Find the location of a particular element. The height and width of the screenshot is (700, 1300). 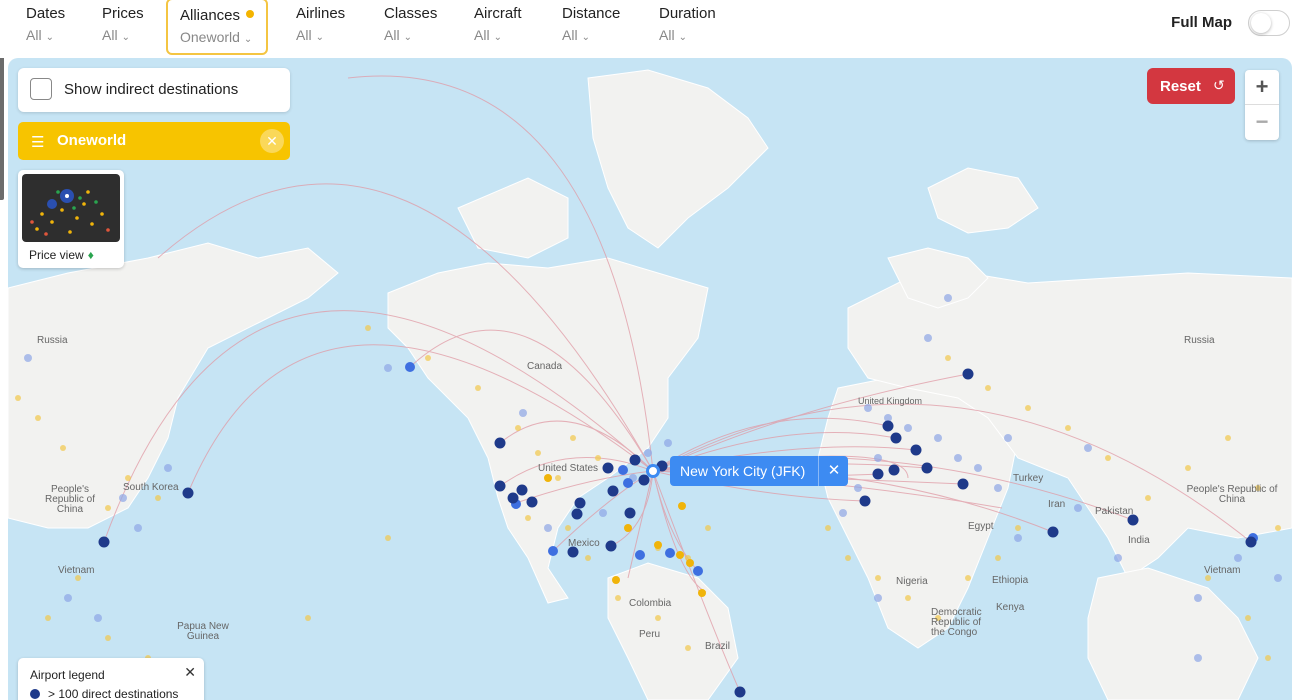

filter-distance: Distance All ⌄ is located at coordinates (591, 24).